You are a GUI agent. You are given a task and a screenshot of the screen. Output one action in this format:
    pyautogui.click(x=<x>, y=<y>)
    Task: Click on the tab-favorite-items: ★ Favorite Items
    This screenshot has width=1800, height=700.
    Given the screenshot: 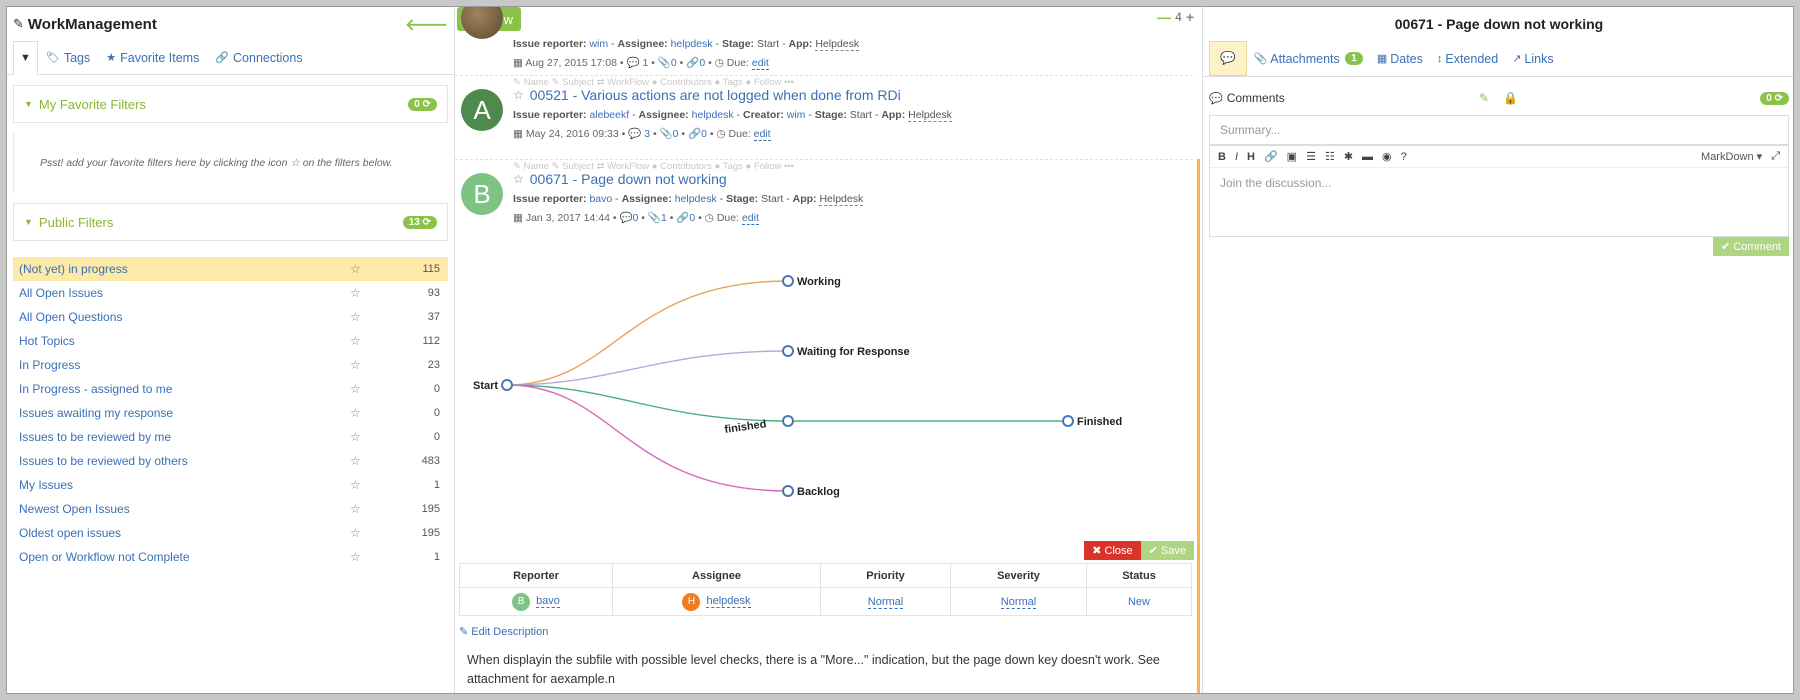 What is the action you would take?
    pyautogui.click(x=152, y=57)
    